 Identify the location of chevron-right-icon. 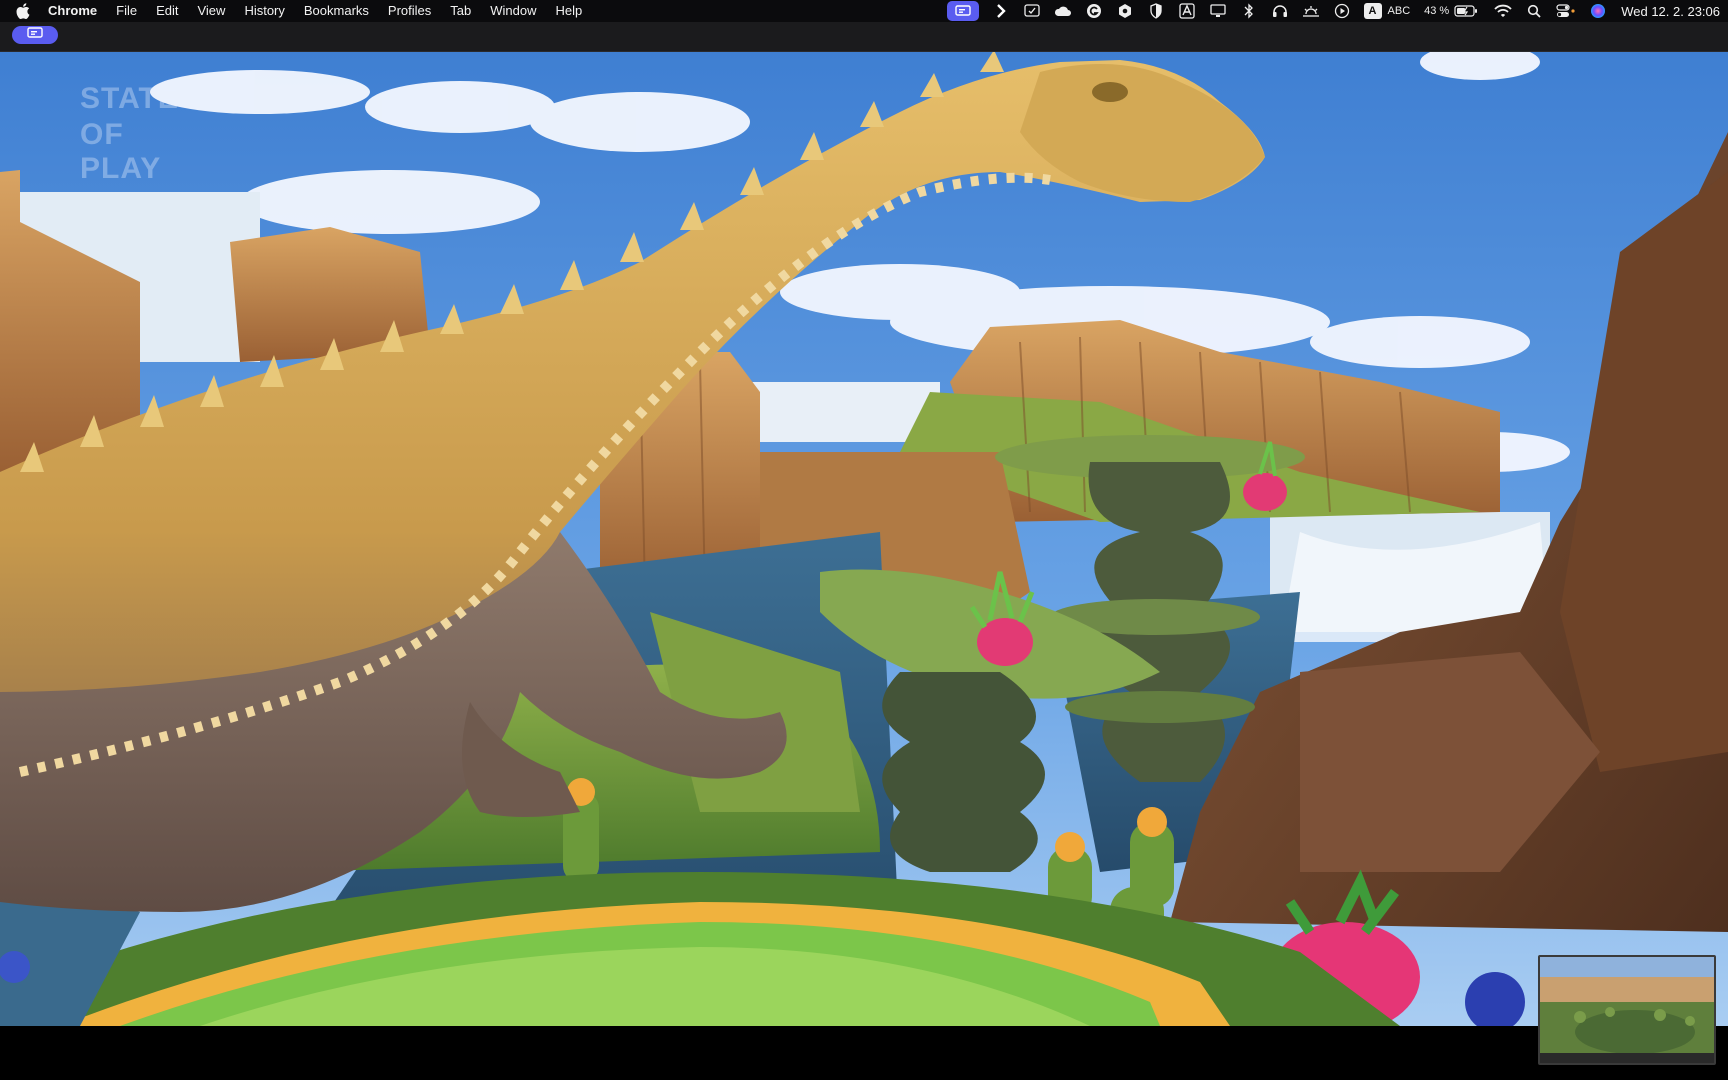
(1001, 11).